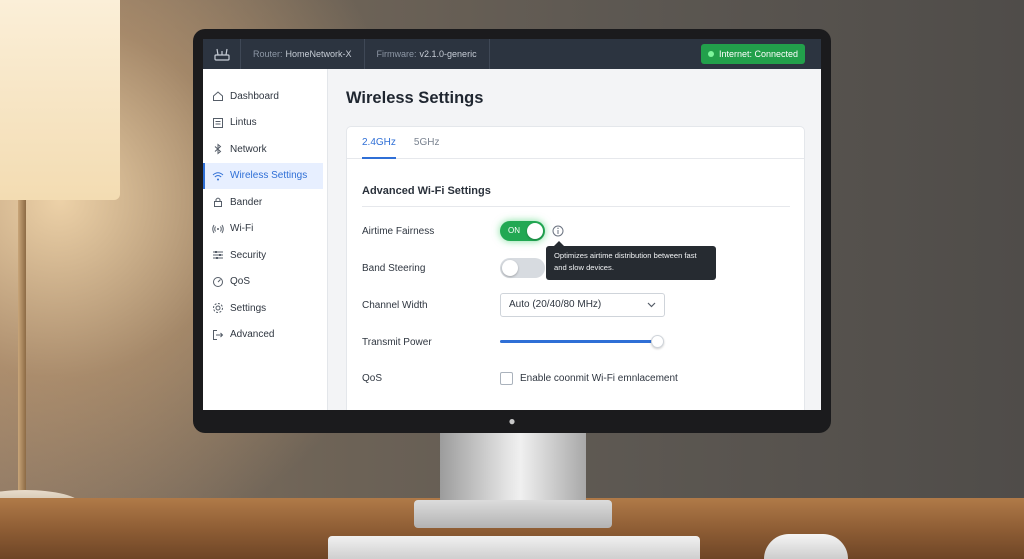  Describe the element at coordinates (394, 268) in the screenshot. I see `band-steering-label: Band Steering` at that location.